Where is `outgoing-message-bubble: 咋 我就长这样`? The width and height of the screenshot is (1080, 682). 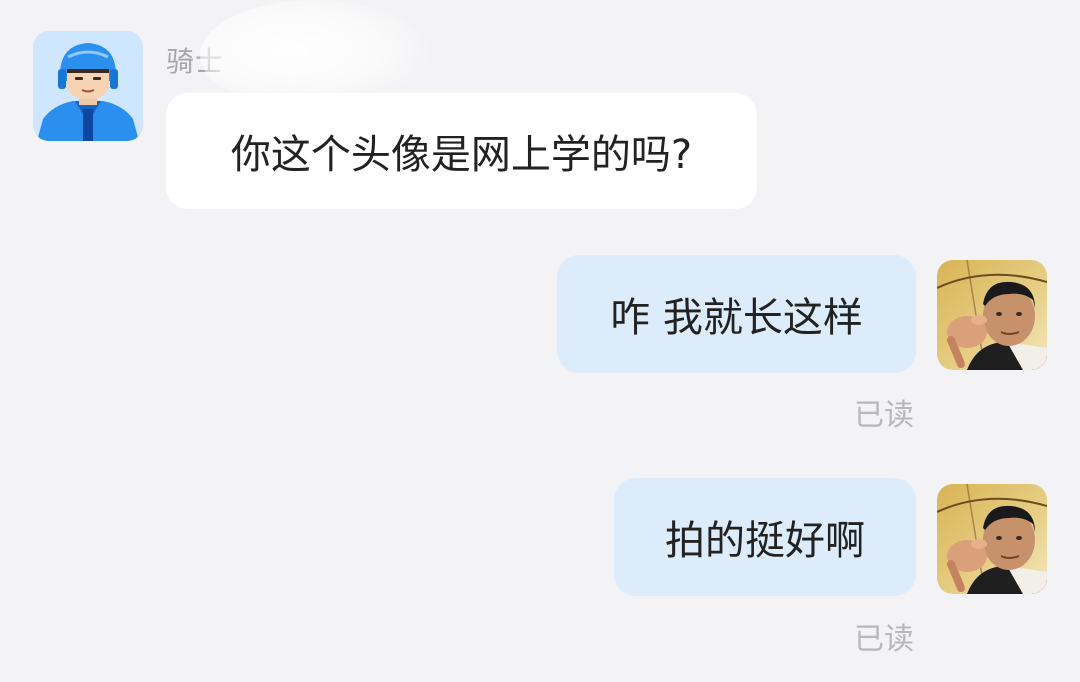
outgoing-message-bubble: 咋 我就长这样 is located at coordinates (736, 314).